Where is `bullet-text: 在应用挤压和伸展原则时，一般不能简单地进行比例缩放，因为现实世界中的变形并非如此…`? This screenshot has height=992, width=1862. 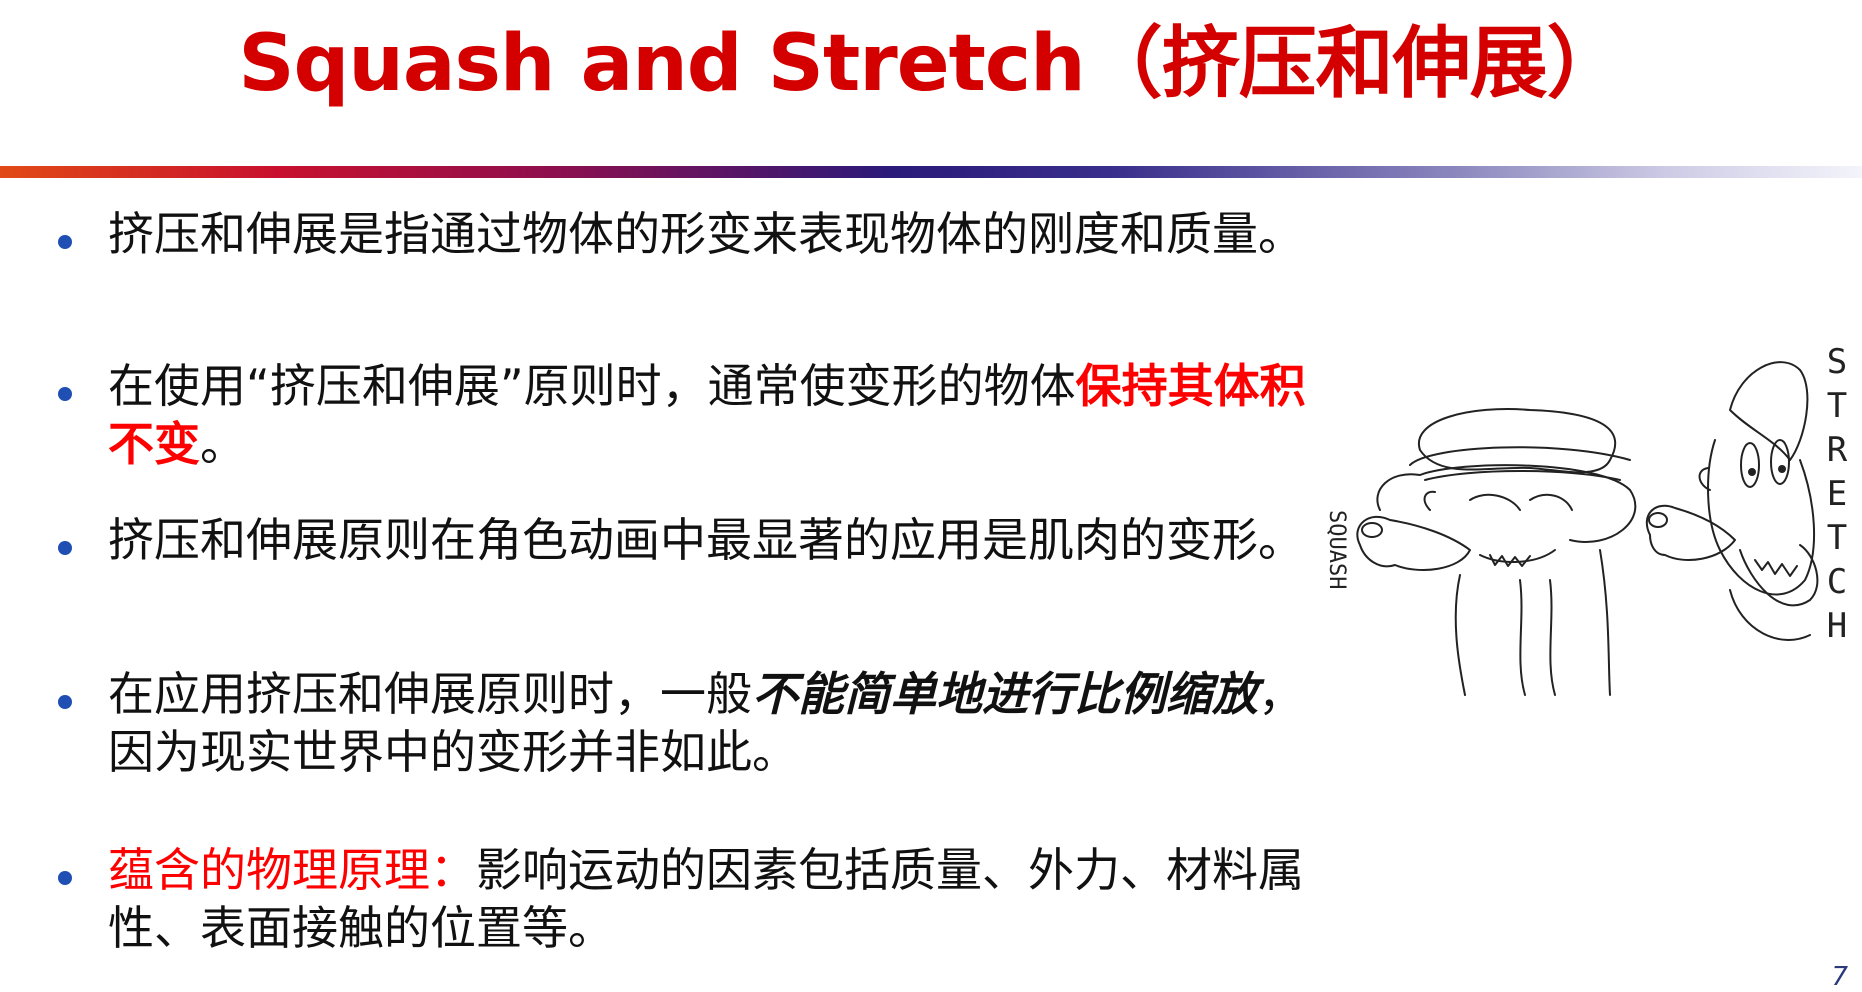 bullet-text: 在应用挤压和伸展原则时，一般不能简单地进行比例缩放，因为现实世界中的变形并非如此… is located at coordinates (728, 723).